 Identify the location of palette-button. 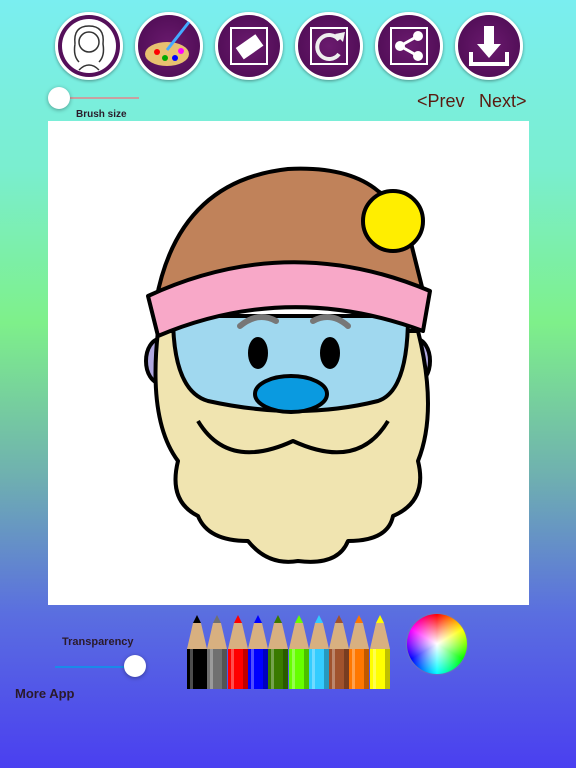
(169, 46).